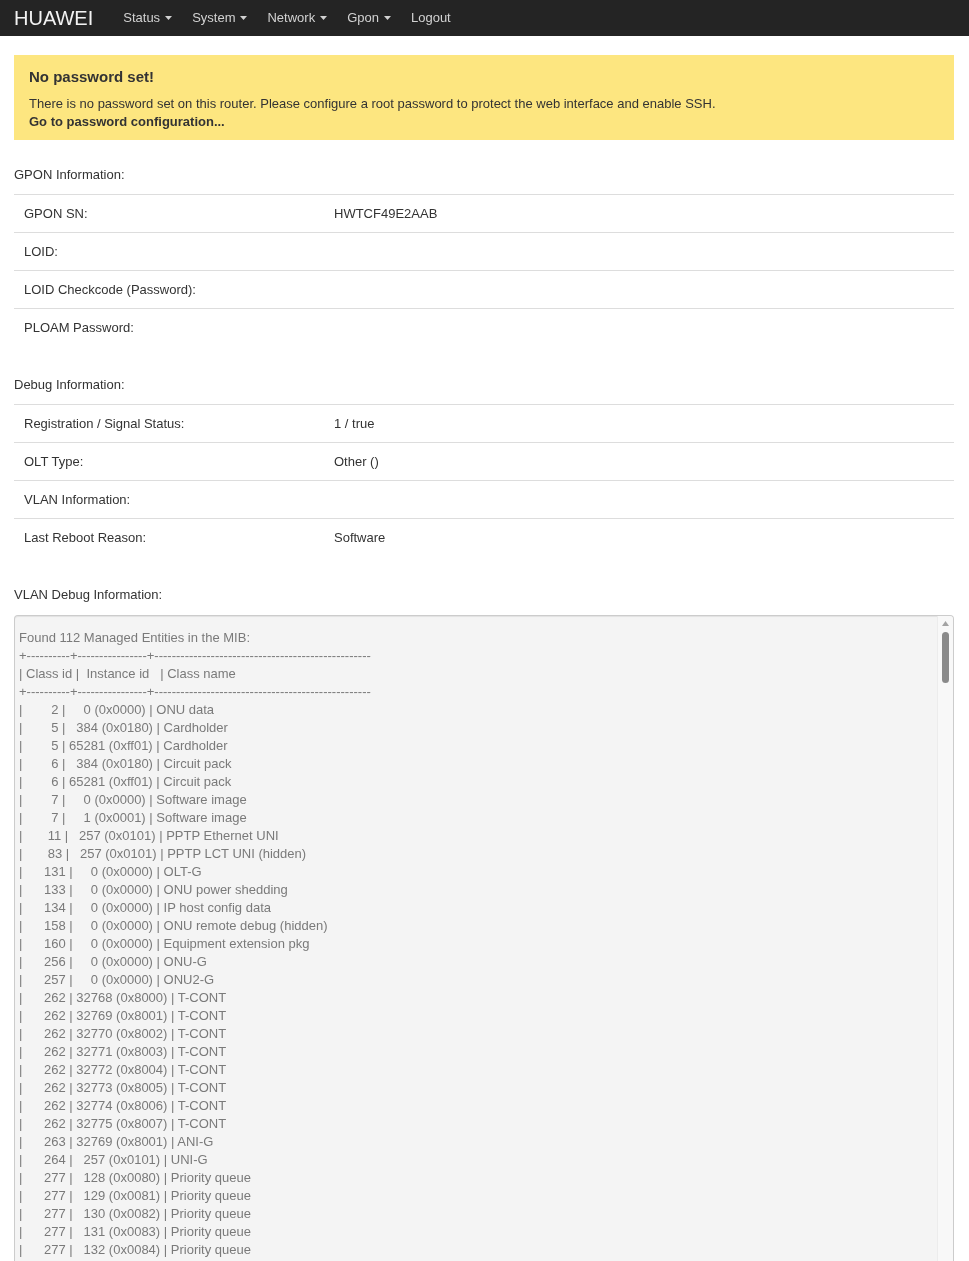 The image size is (969, 1261). Describe the element at coordinates (153, 890) in the screenshot. I see `output-line: | 133 | 0 (0x0000) | ONU power shedding` at that location.